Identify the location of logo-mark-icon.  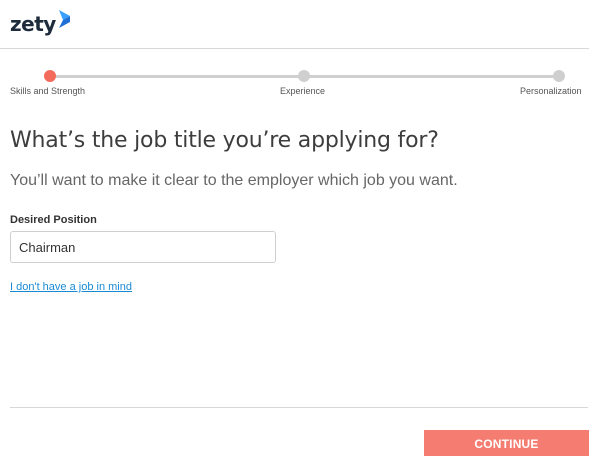
(64, 19).